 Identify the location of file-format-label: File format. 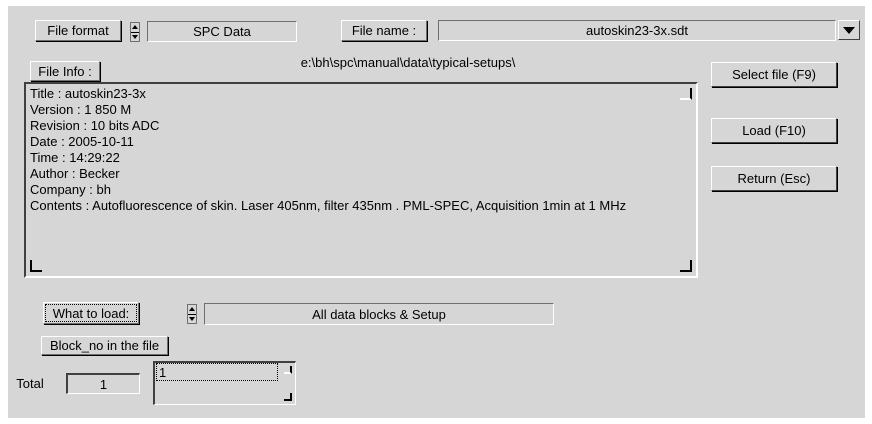
(78, 30).